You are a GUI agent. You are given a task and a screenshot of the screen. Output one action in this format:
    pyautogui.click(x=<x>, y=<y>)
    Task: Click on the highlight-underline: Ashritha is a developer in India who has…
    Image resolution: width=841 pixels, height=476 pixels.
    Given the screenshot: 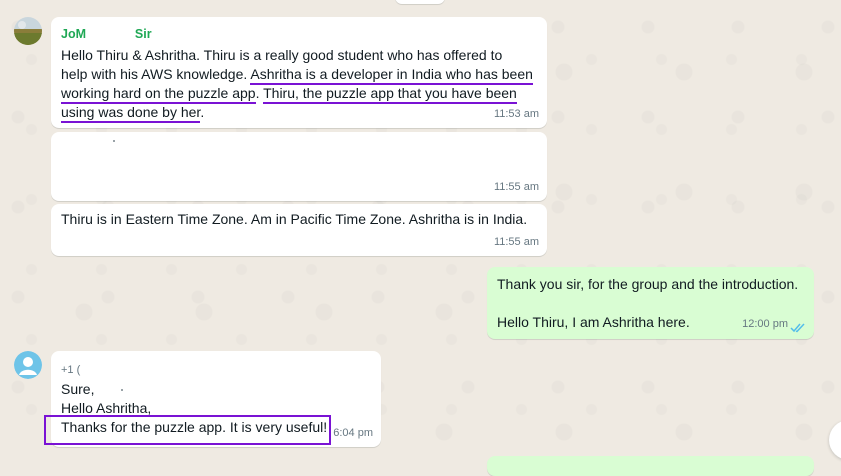 What is the action you would take?
    pyautogui.click(x=391, y=75)
    